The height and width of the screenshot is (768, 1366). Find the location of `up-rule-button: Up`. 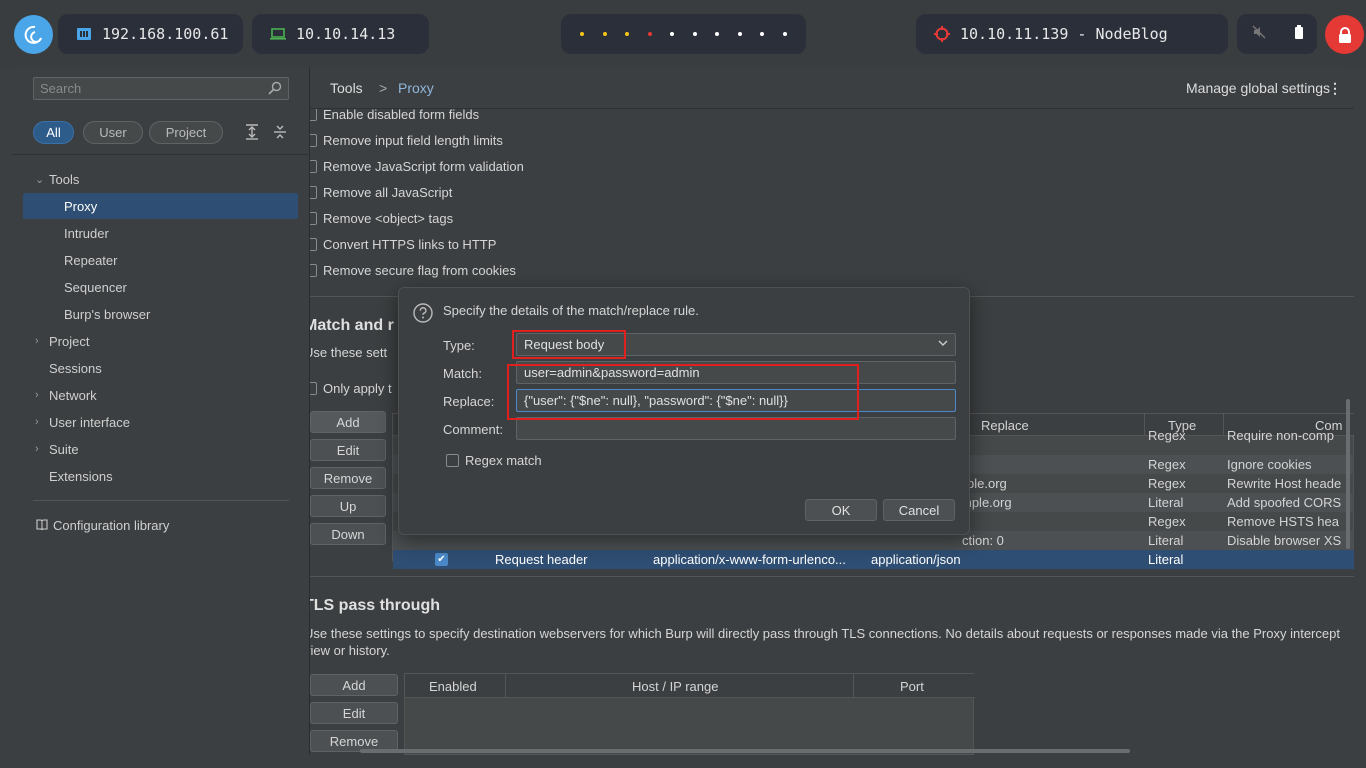

up-rule-button: Up is located at coordinates (348, 506).